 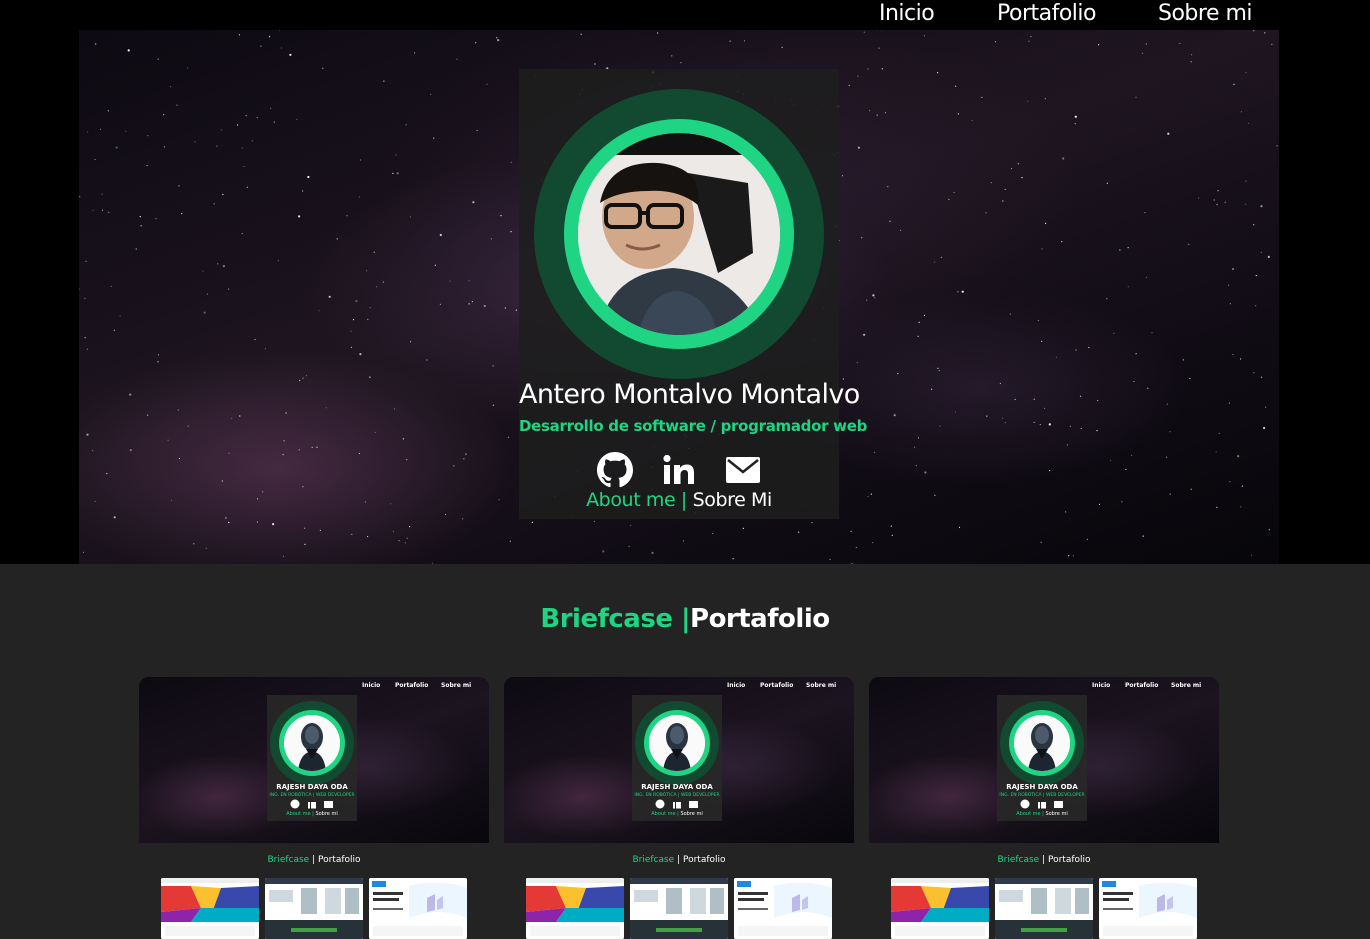 What do you see at coordinates (1046, 14) in the screenshot?
I see `nav-portafolio: Portafolio` at bounding box center [1046, 14].